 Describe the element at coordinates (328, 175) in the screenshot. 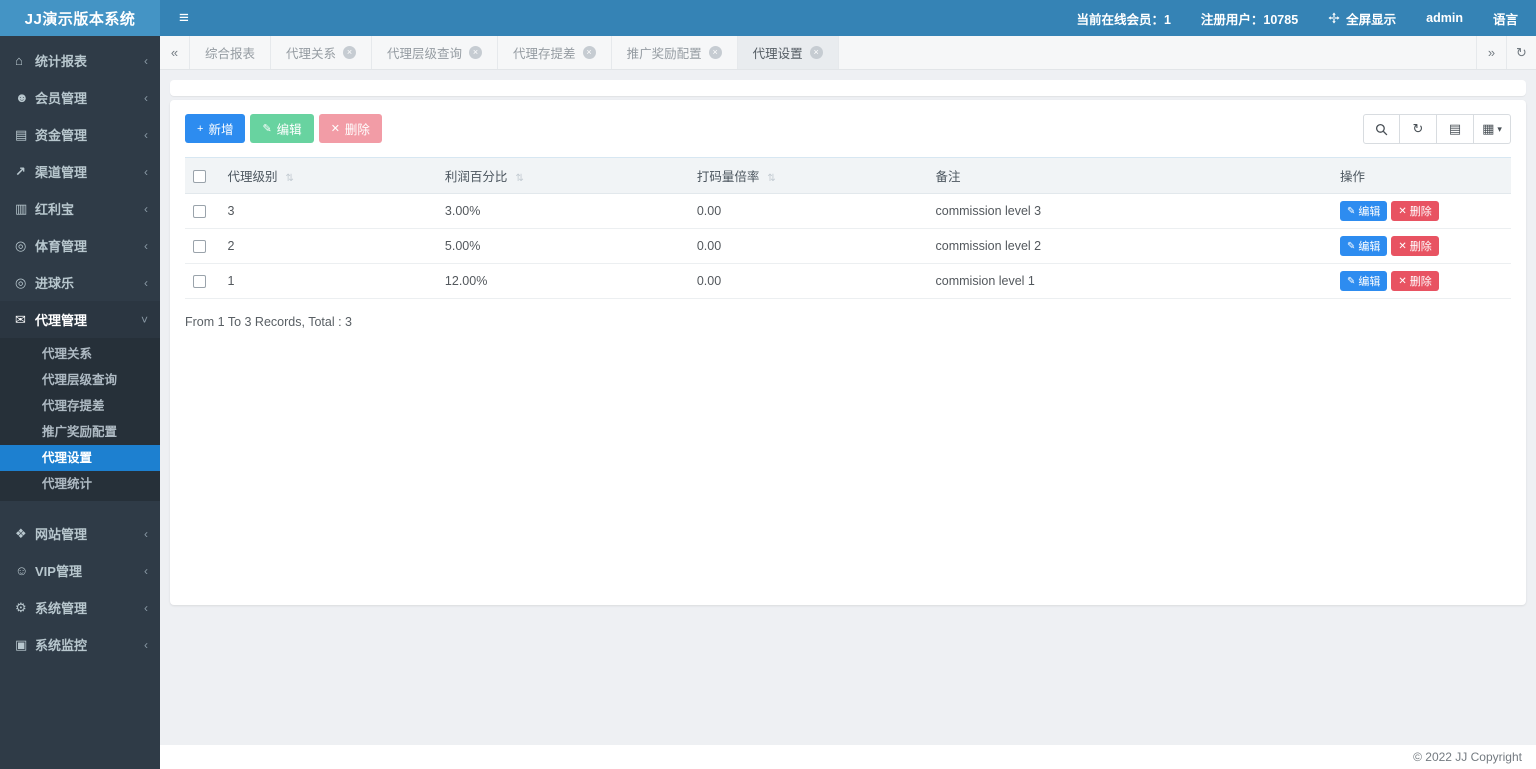

I see `column-header-agent-level: 代理级别 ⇅` at that location.